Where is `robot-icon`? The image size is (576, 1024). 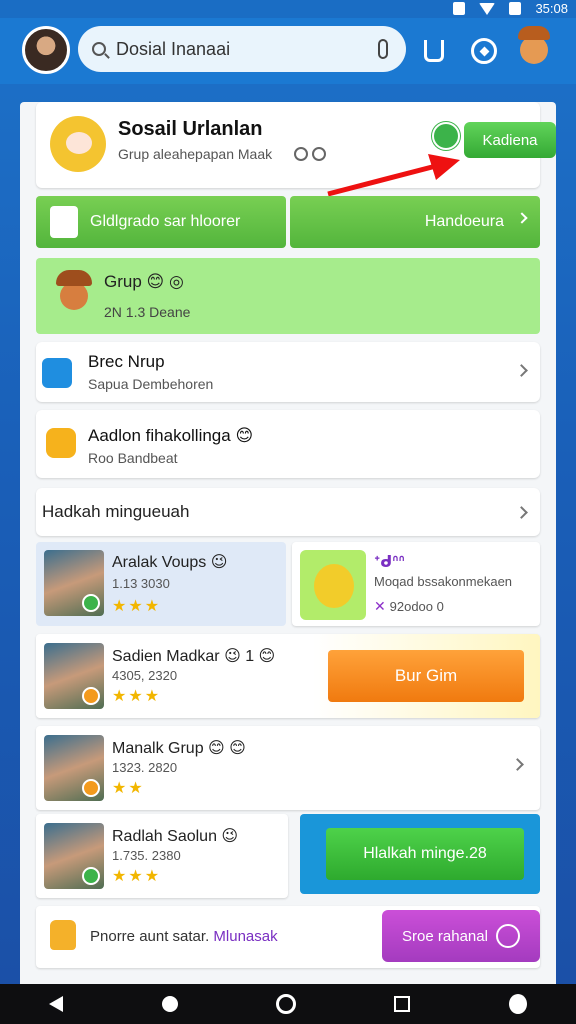 robot-icon is located at coordinates (64, 222).